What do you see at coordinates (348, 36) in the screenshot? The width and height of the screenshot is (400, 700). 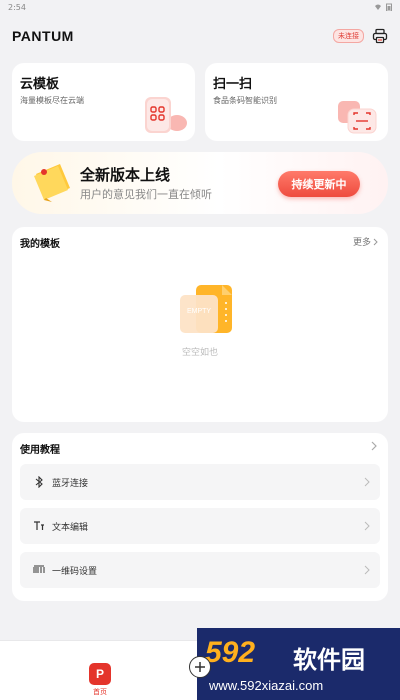 I see `connection-status-badge: 未连接` at bounding box center [348, 36].